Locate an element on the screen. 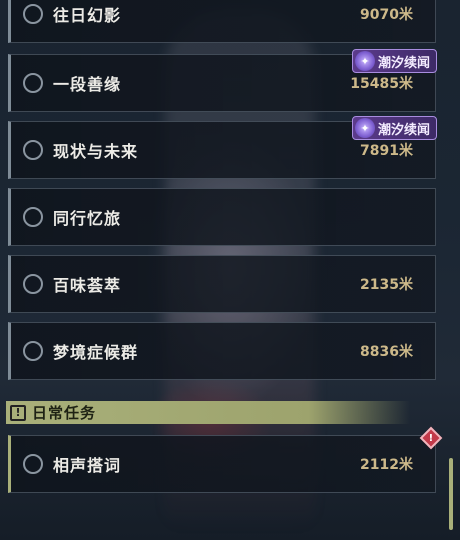 This screenshot has height=540, width=460. quest-item-xiangsheng: 相声搭词 2112米 ! is located at coordinates (225, 459).